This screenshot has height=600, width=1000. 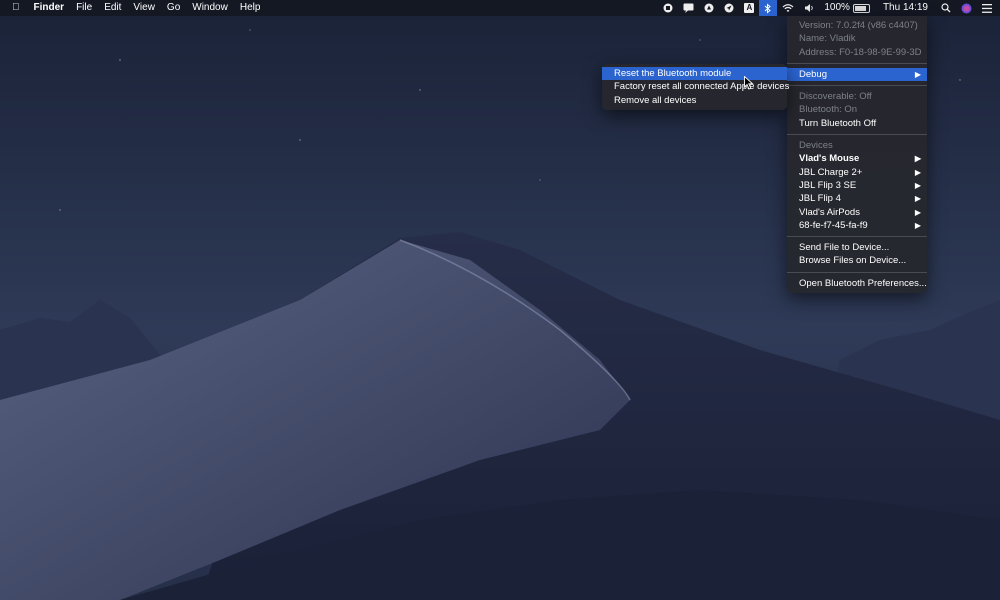 What do you see at coordinates (829, 212) in the screenshot?
I see `bt-device-label: Vlad's AirPods` at bounding box center [829, 212].